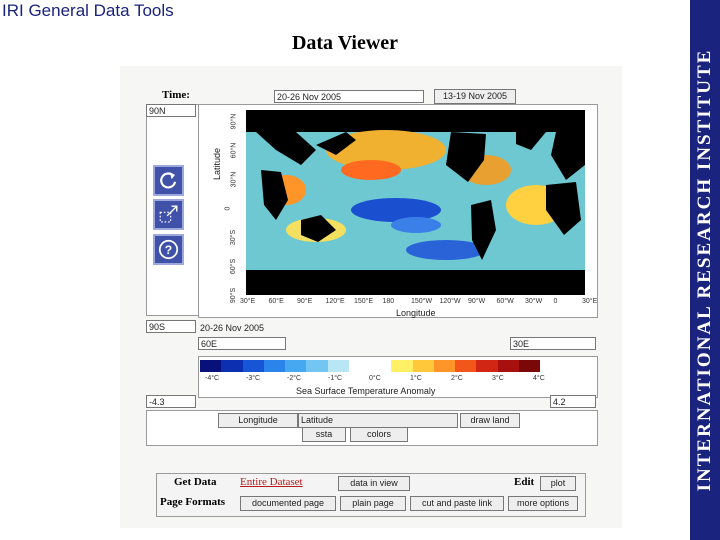  What do you see at coordinates (234, 266) in the screenshot?
I see `y-tick-label: 60°S` at bounding box center [234, 266].